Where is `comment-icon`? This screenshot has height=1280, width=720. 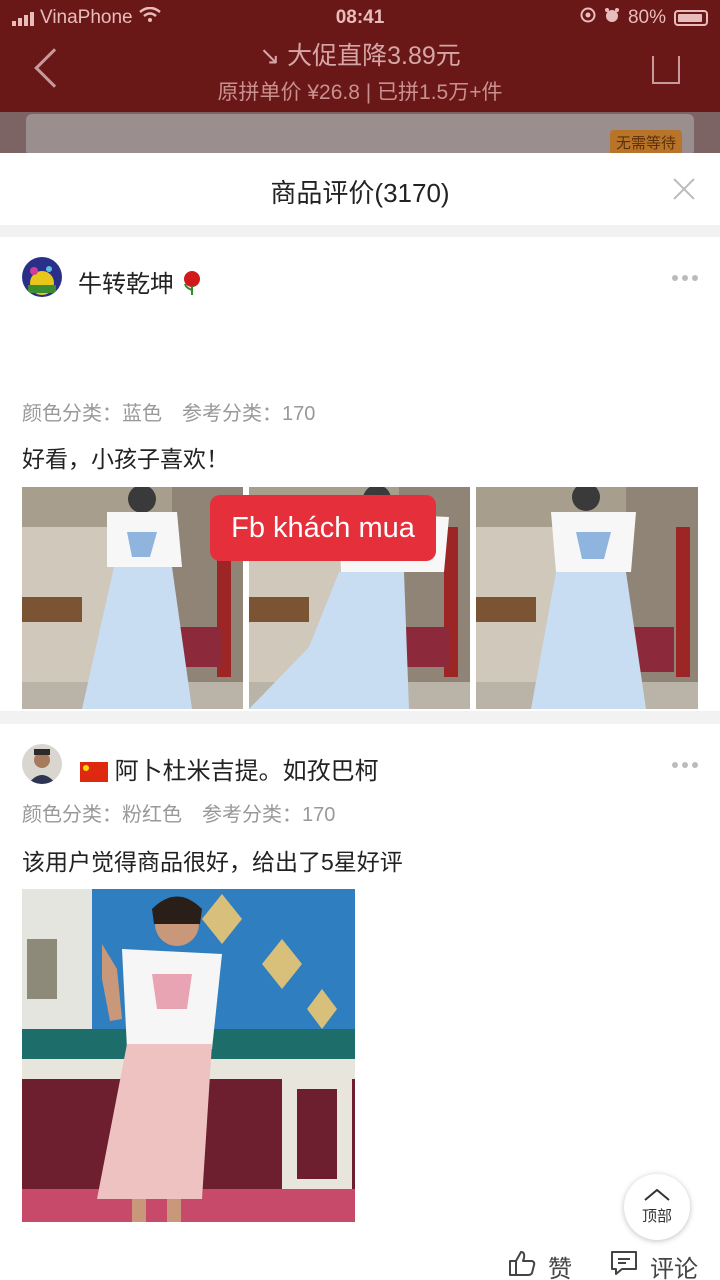
comment-icon is located at coordinates (624, 1265).